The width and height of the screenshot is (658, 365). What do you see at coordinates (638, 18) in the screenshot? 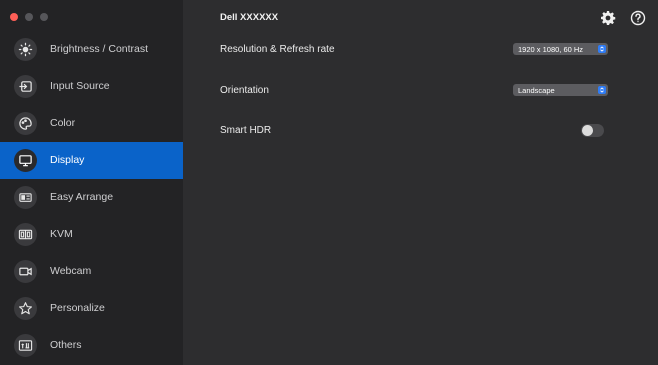
I see `help-icon` at bounding box center [638, 18].